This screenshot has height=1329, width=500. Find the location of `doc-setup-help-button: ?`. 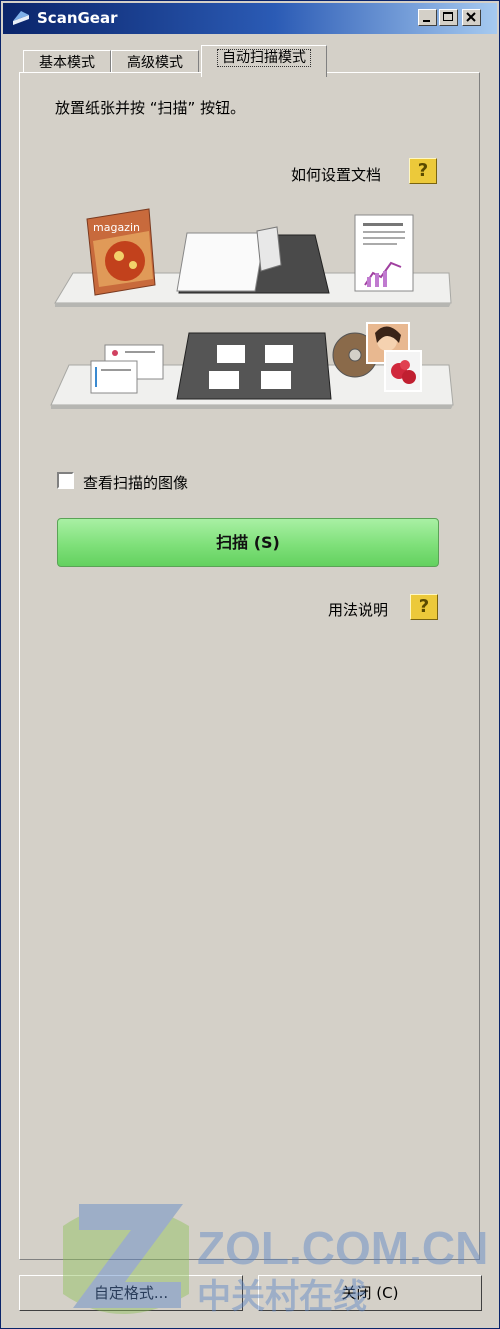

doc-setup-help-button: ? is located at coordinates (423, 171).